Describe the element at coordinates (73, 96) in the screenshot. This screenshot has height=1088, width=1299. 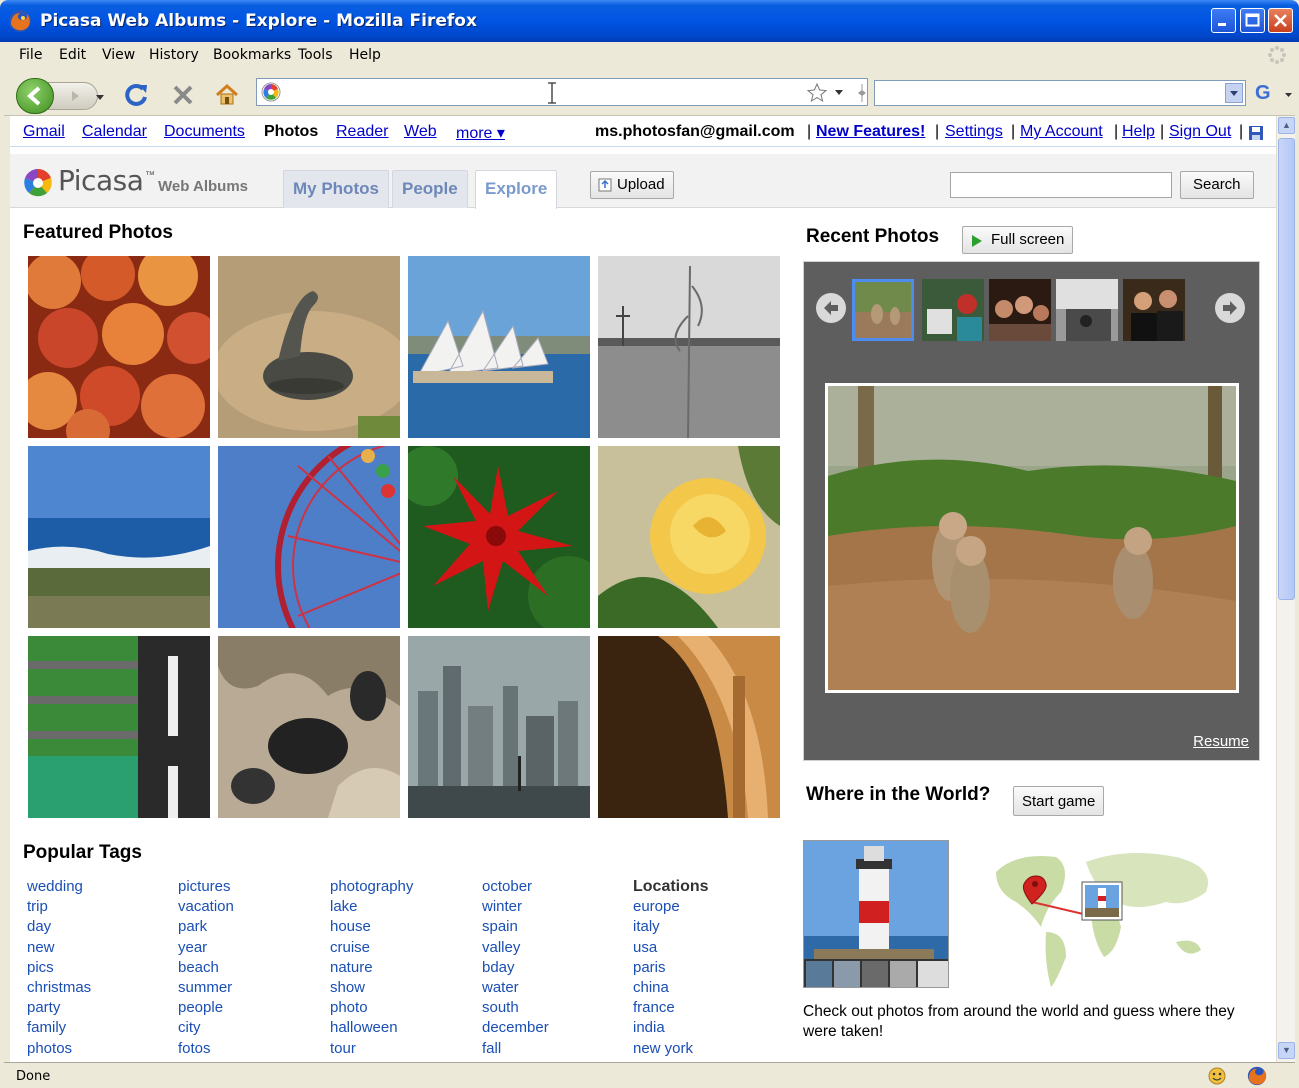
I see `forward-button` at that location.